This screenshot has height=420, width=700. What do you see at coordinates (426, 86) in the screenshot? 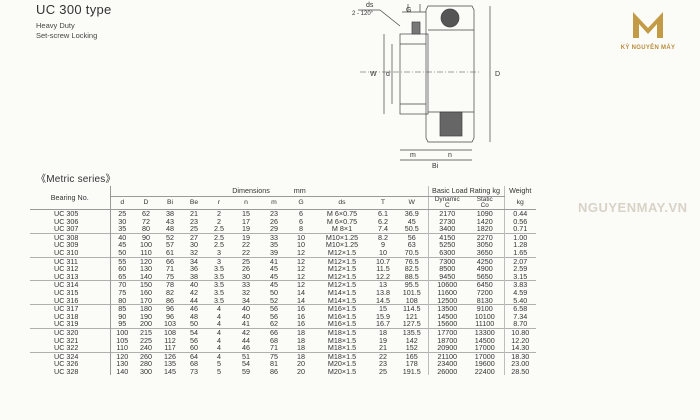
I see `bearing-drawing: ds 2 - 120° G W d D m n Bi` at bounding box center [426, 86].